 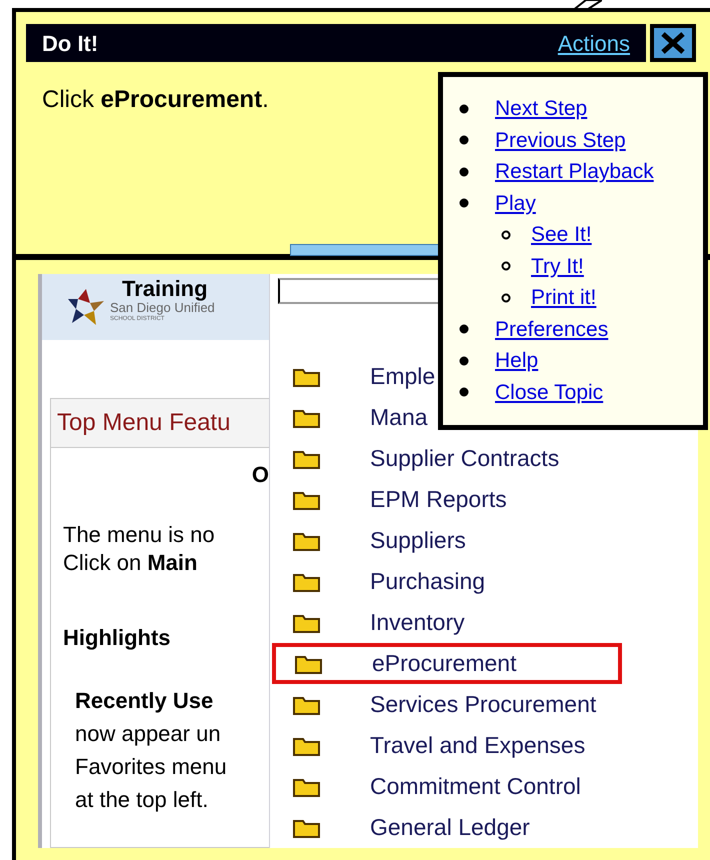 What do you see at coordinates (155, 100) in the screenshot?
I see `instruction-text: Click eProcurement.` at bounding box center [155, 100].